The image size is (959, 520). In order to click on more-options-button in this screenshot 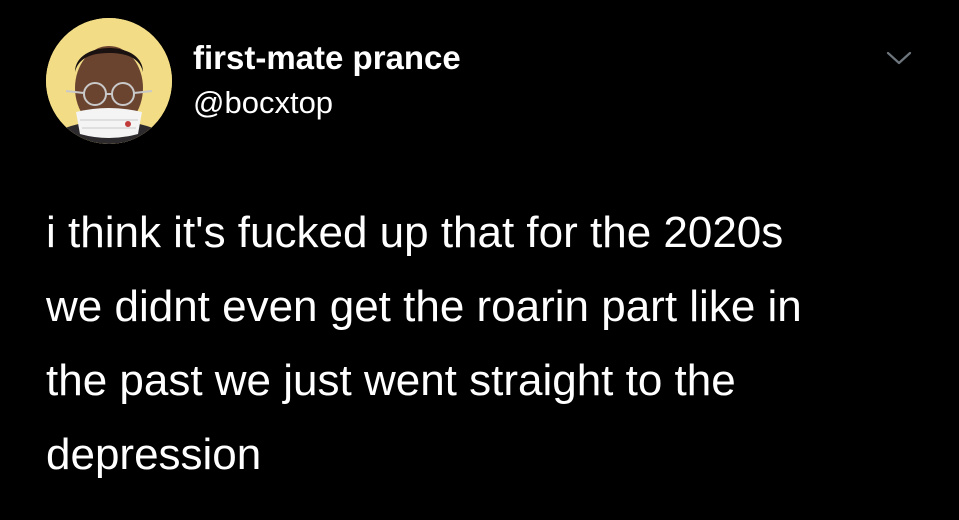, I will do `click(899, 58)`.